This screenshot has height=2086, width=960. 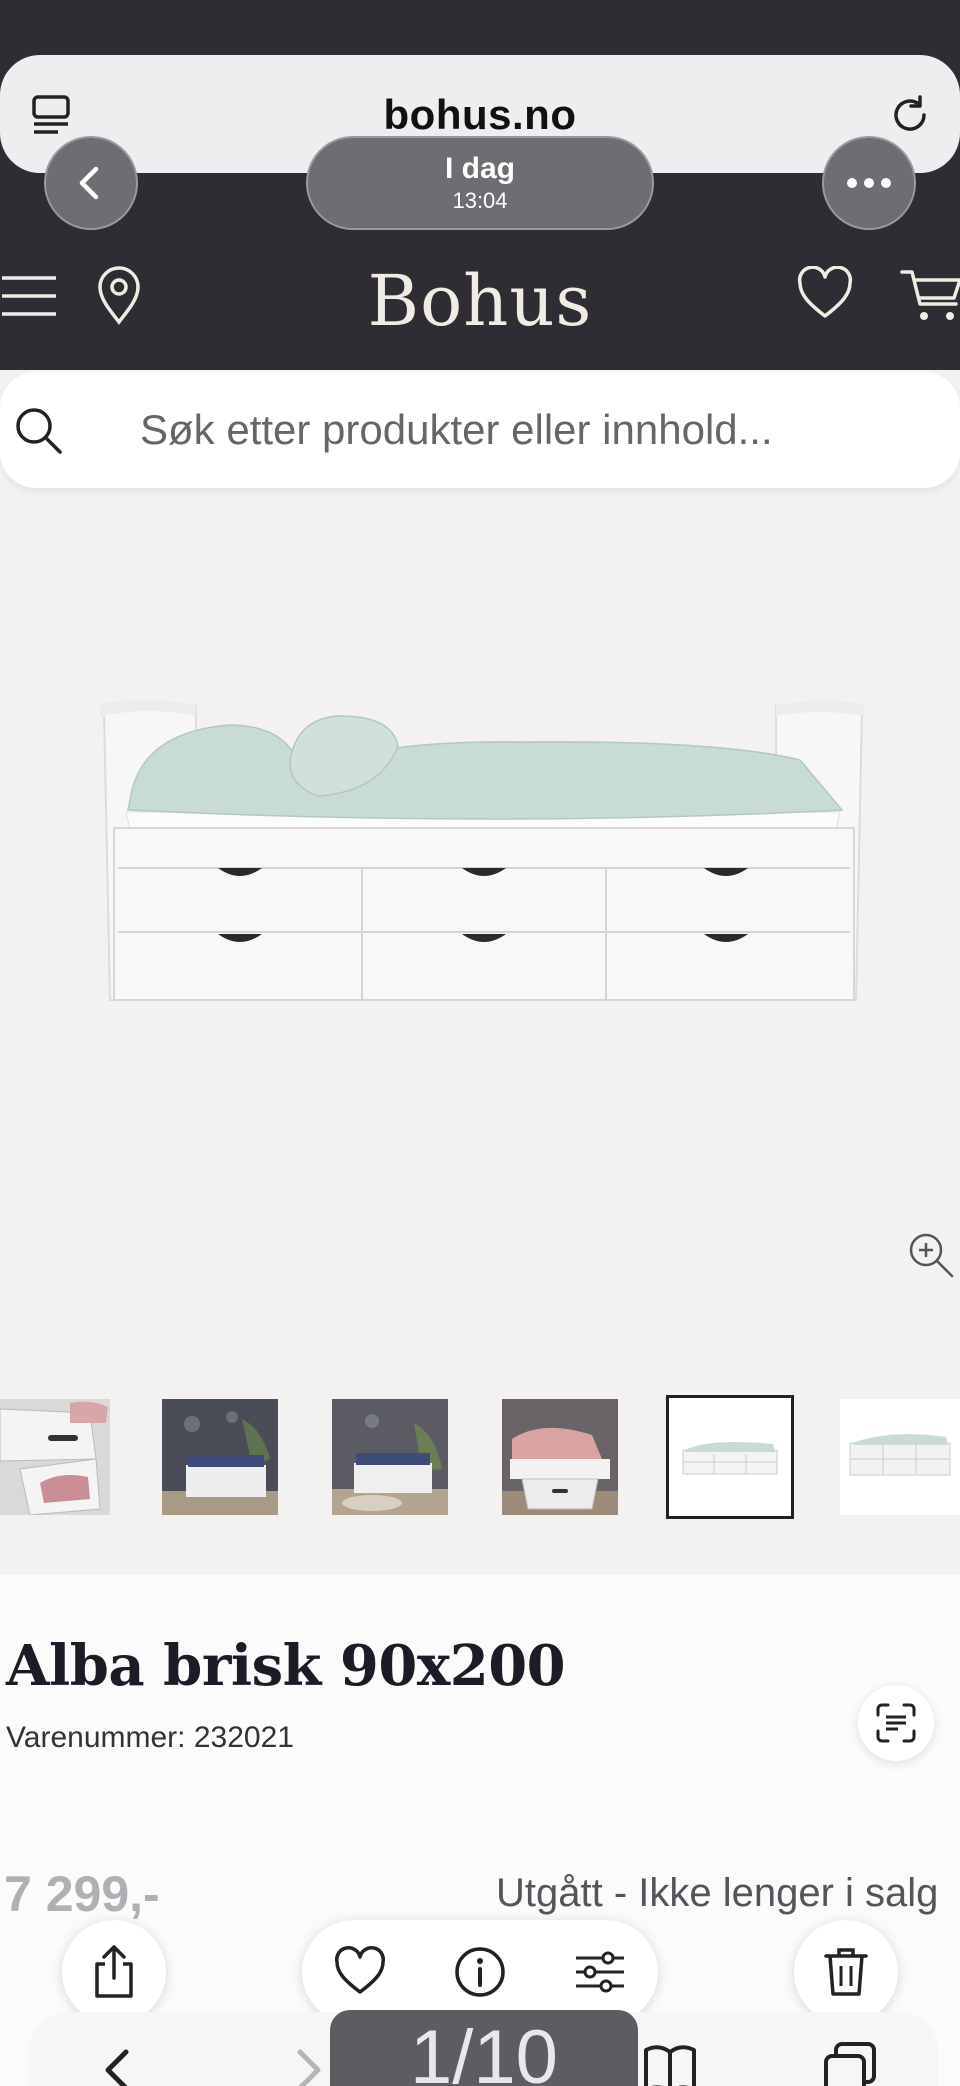 I want to click on share-button, so click(x=114, y=1972).